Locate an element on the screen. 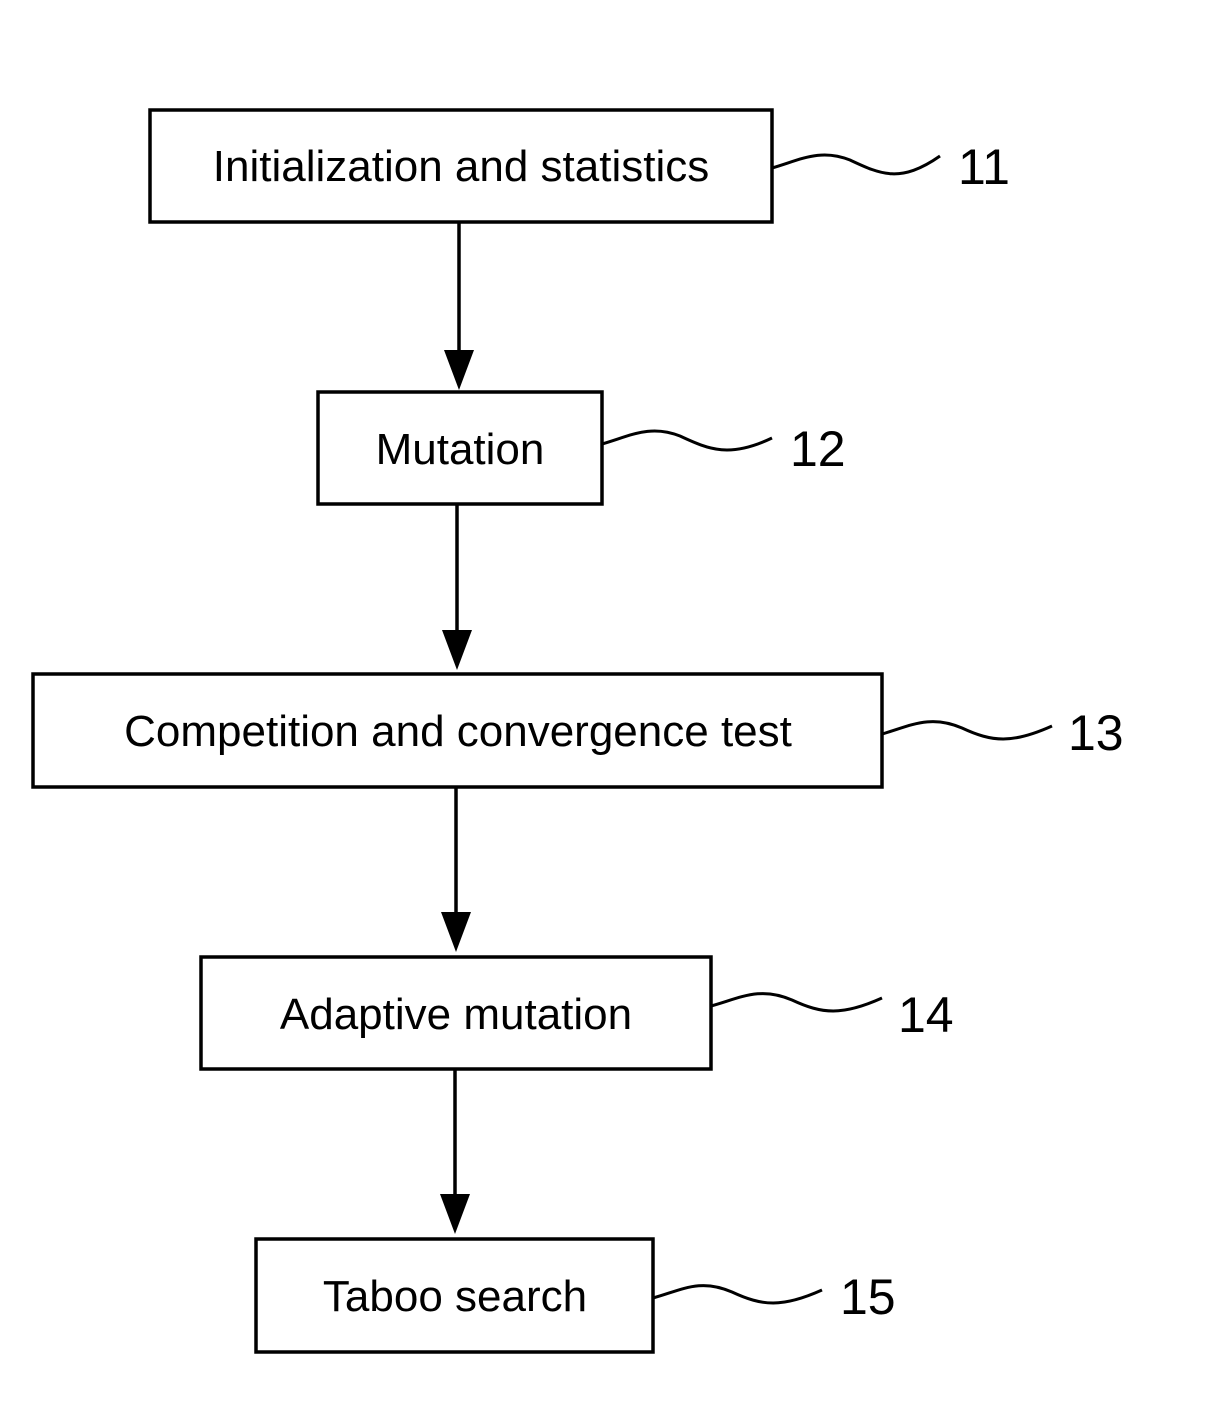 The width and height of the screenshot is (1211, 1404). step-15: Taboo search 15 is located at coordinates (575, 1295).